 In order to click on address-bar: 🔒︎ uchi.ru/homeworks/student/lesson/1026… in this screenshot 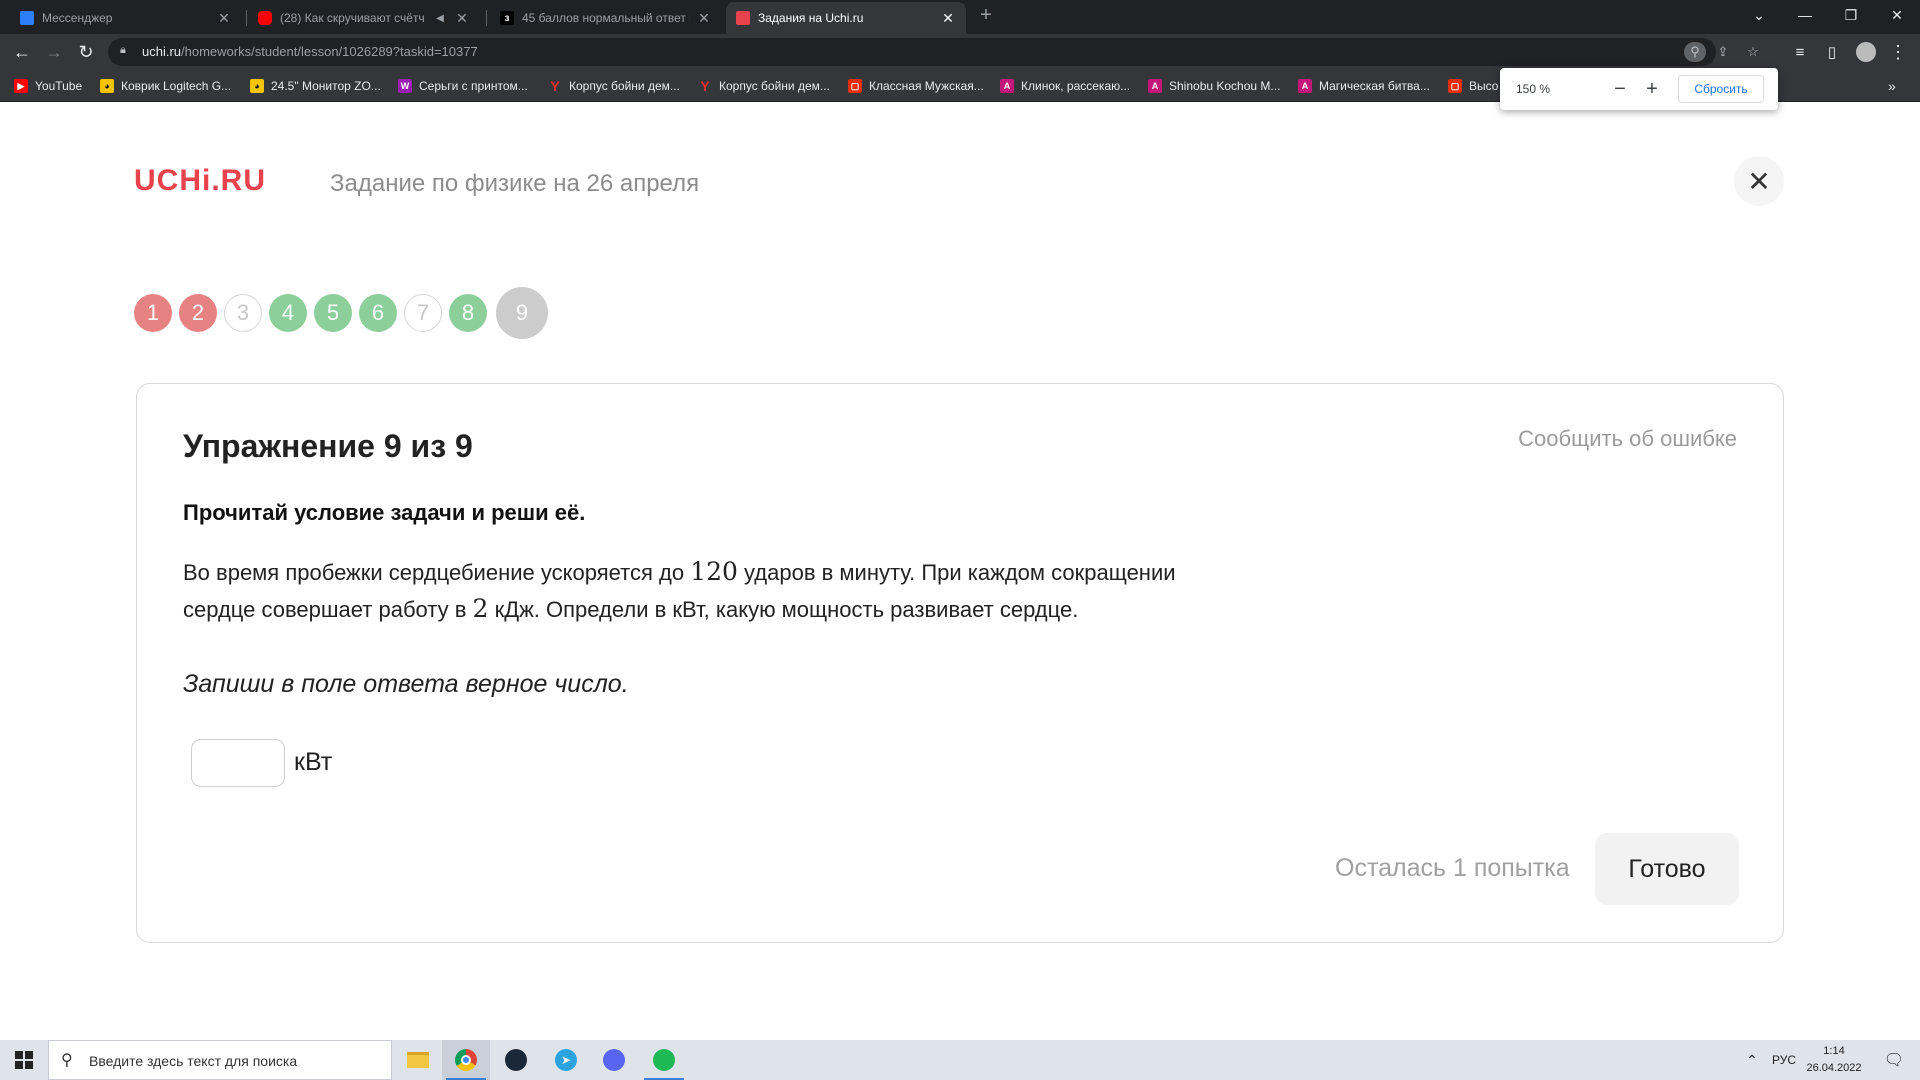, I will do `click(933, 52)`.